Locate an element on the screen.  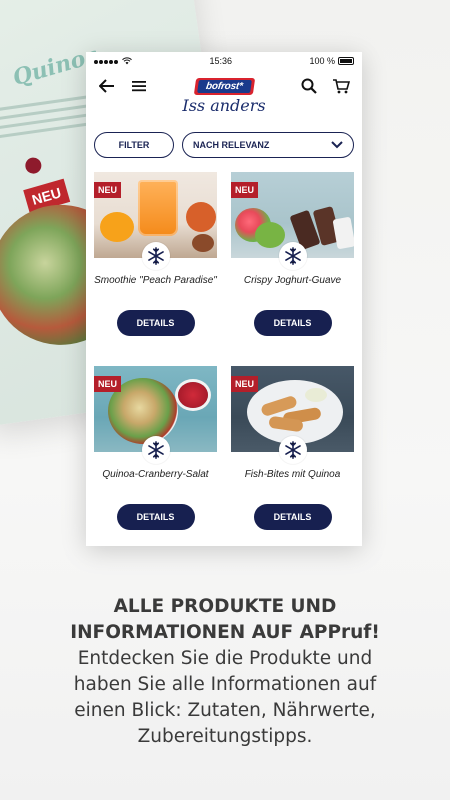
promo-body-line: einen Blick: Zutaten, Nährwerte, is located at coordinates (225, 710).